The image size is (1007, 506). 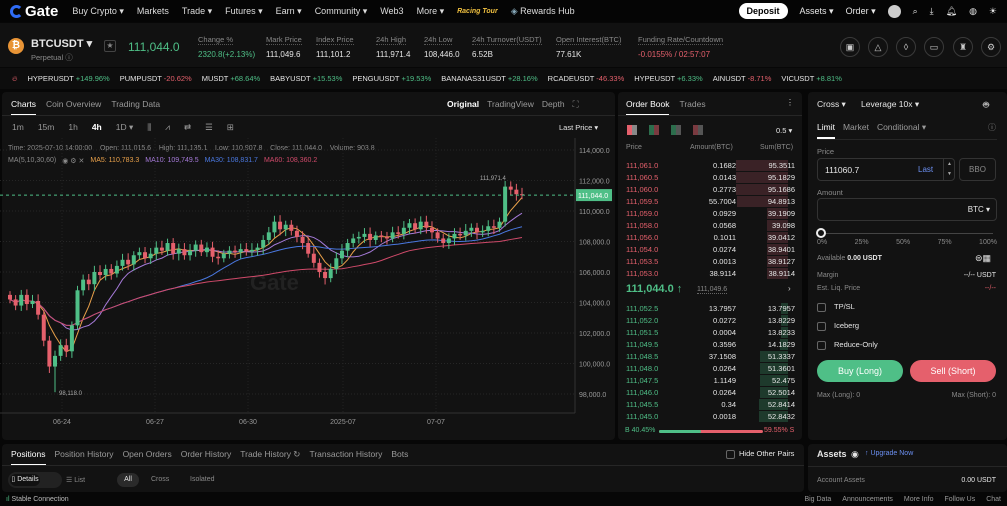 What do you see at coordinates (156, 78) in the screenshot?
I see `hot-pair: PUMPUSDT -20.62%` at bounding box center [156, 78].